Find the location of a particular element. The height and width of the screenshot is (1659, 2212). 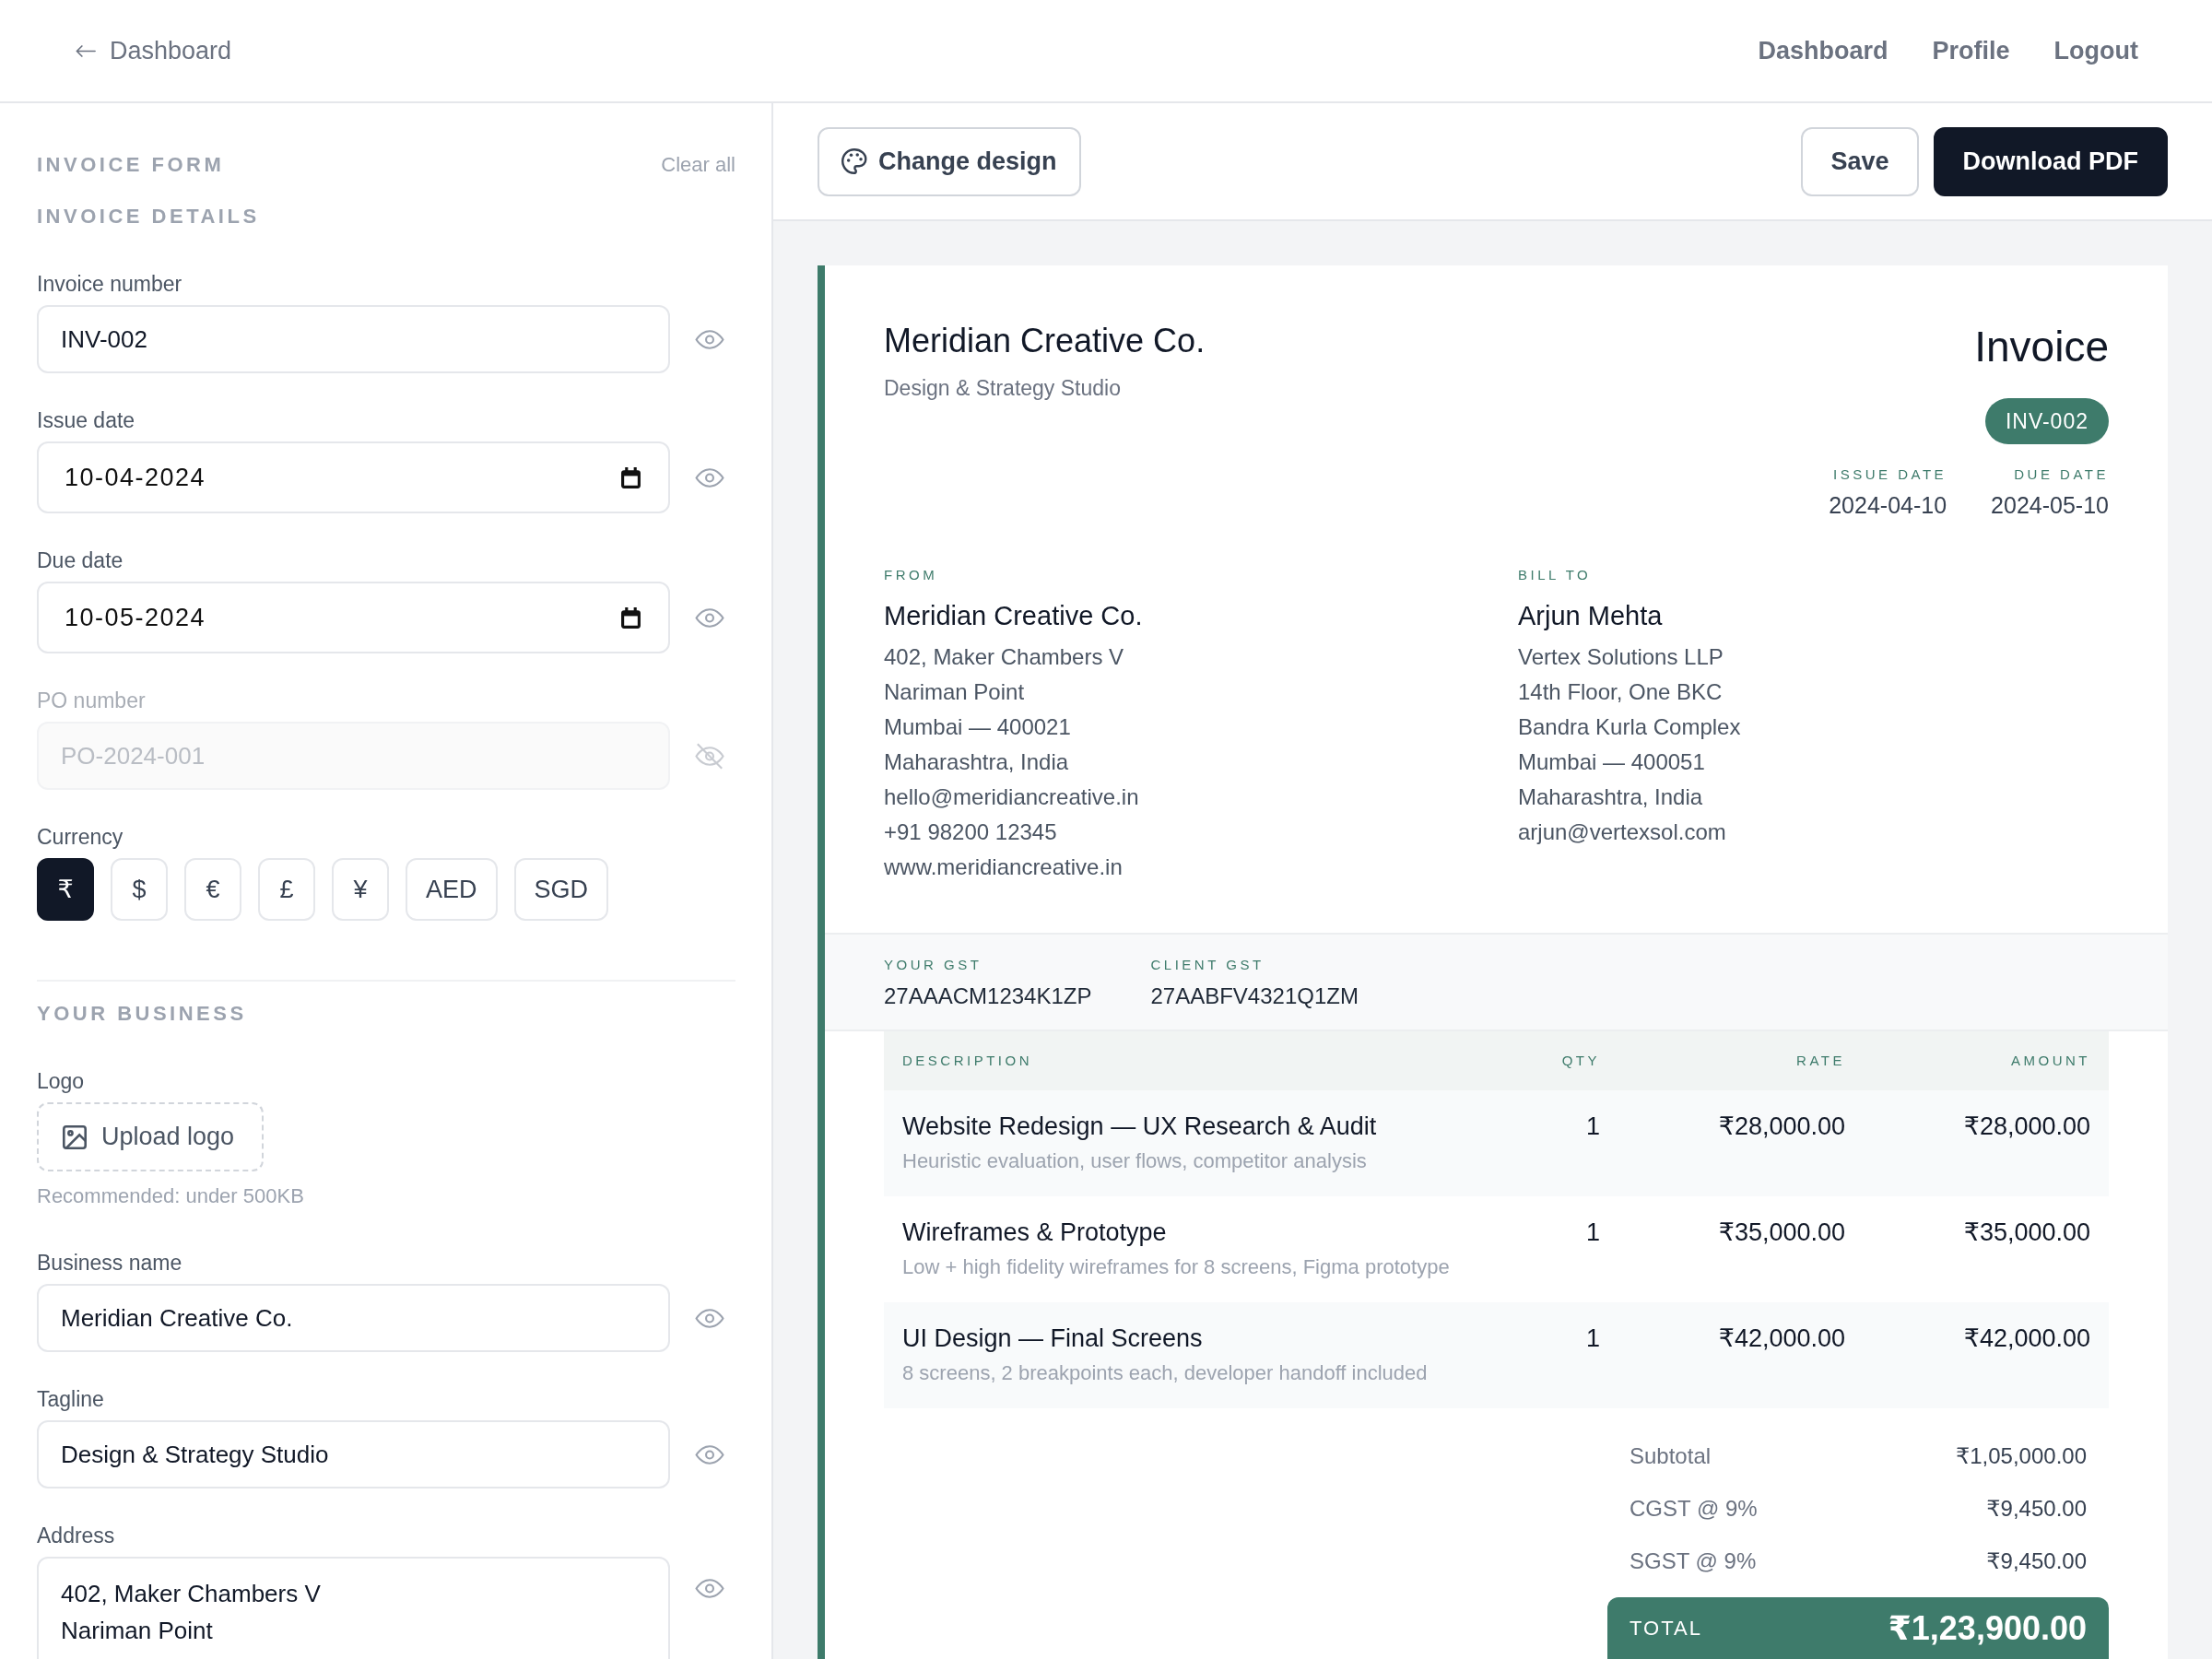

item-title: UI Design — Final Screens is located at coordinates (1053, 1339).